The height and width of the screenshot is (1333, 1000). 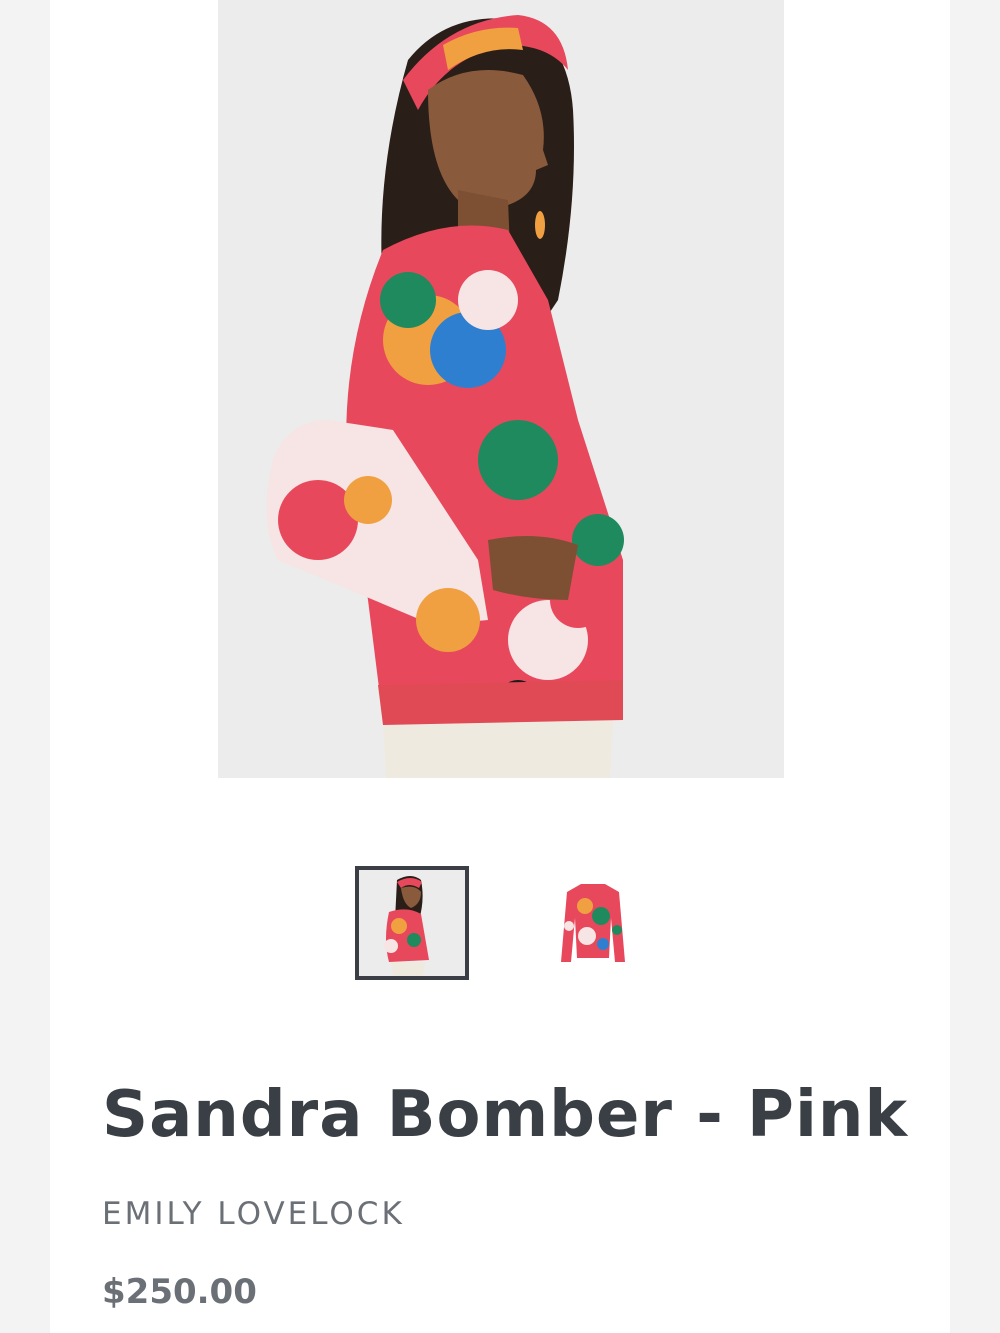 What do you see at coordinates (412, 923) in the screenshot?
I see `thumbnail-model-side` at bounding box center [412, 923].